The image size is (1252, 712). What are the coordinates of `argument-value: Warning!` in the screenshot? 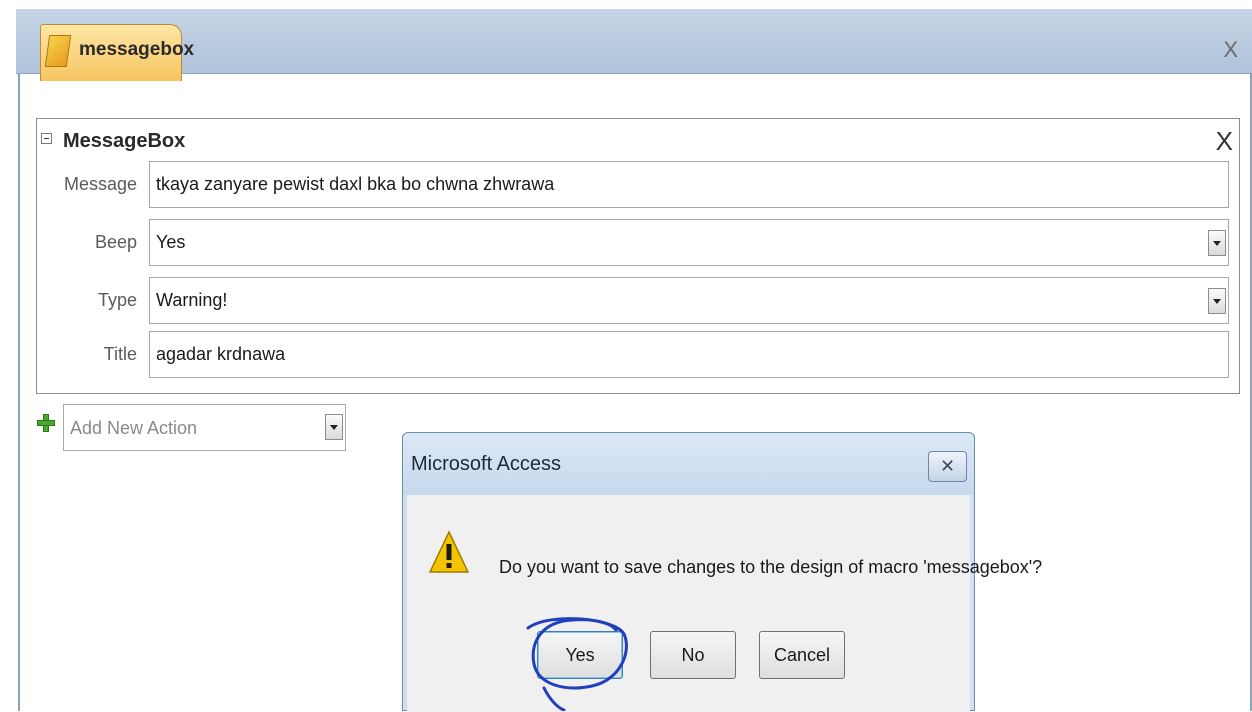 It's located at (192, 300).